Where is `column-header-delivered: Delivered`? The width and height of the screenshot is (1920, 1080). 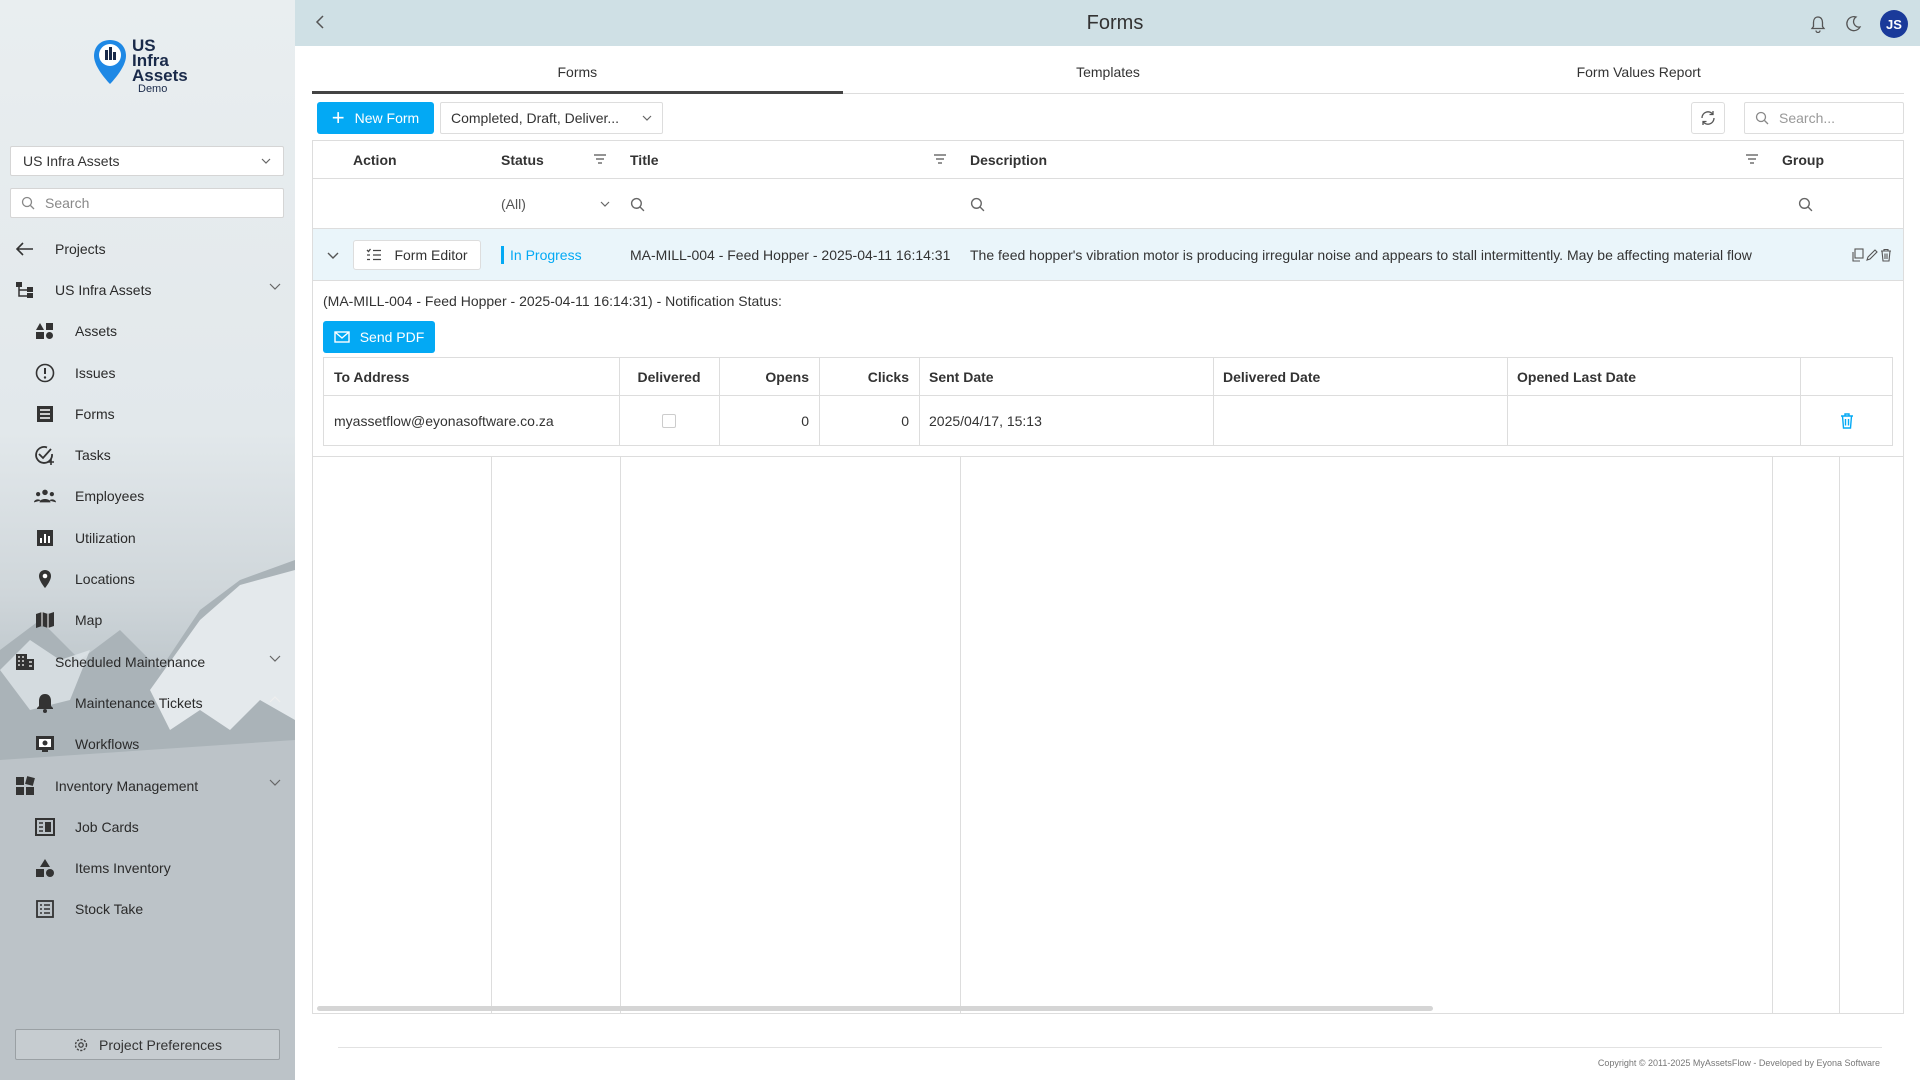 column-header-delivered: Delivered is located at coordinates (669, 377).